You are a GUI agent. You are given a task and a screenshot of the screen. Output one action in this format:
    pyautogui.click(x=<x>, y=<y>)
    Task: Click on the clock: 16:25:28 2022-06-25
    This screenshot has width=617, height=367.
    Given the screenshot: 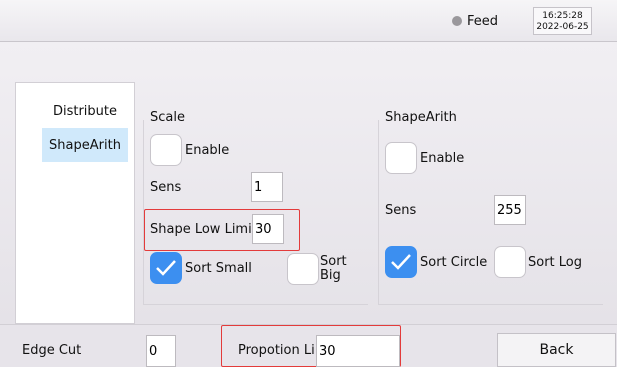 What is the action you would take?
    pyautogui.click(x=562, y=21)
    